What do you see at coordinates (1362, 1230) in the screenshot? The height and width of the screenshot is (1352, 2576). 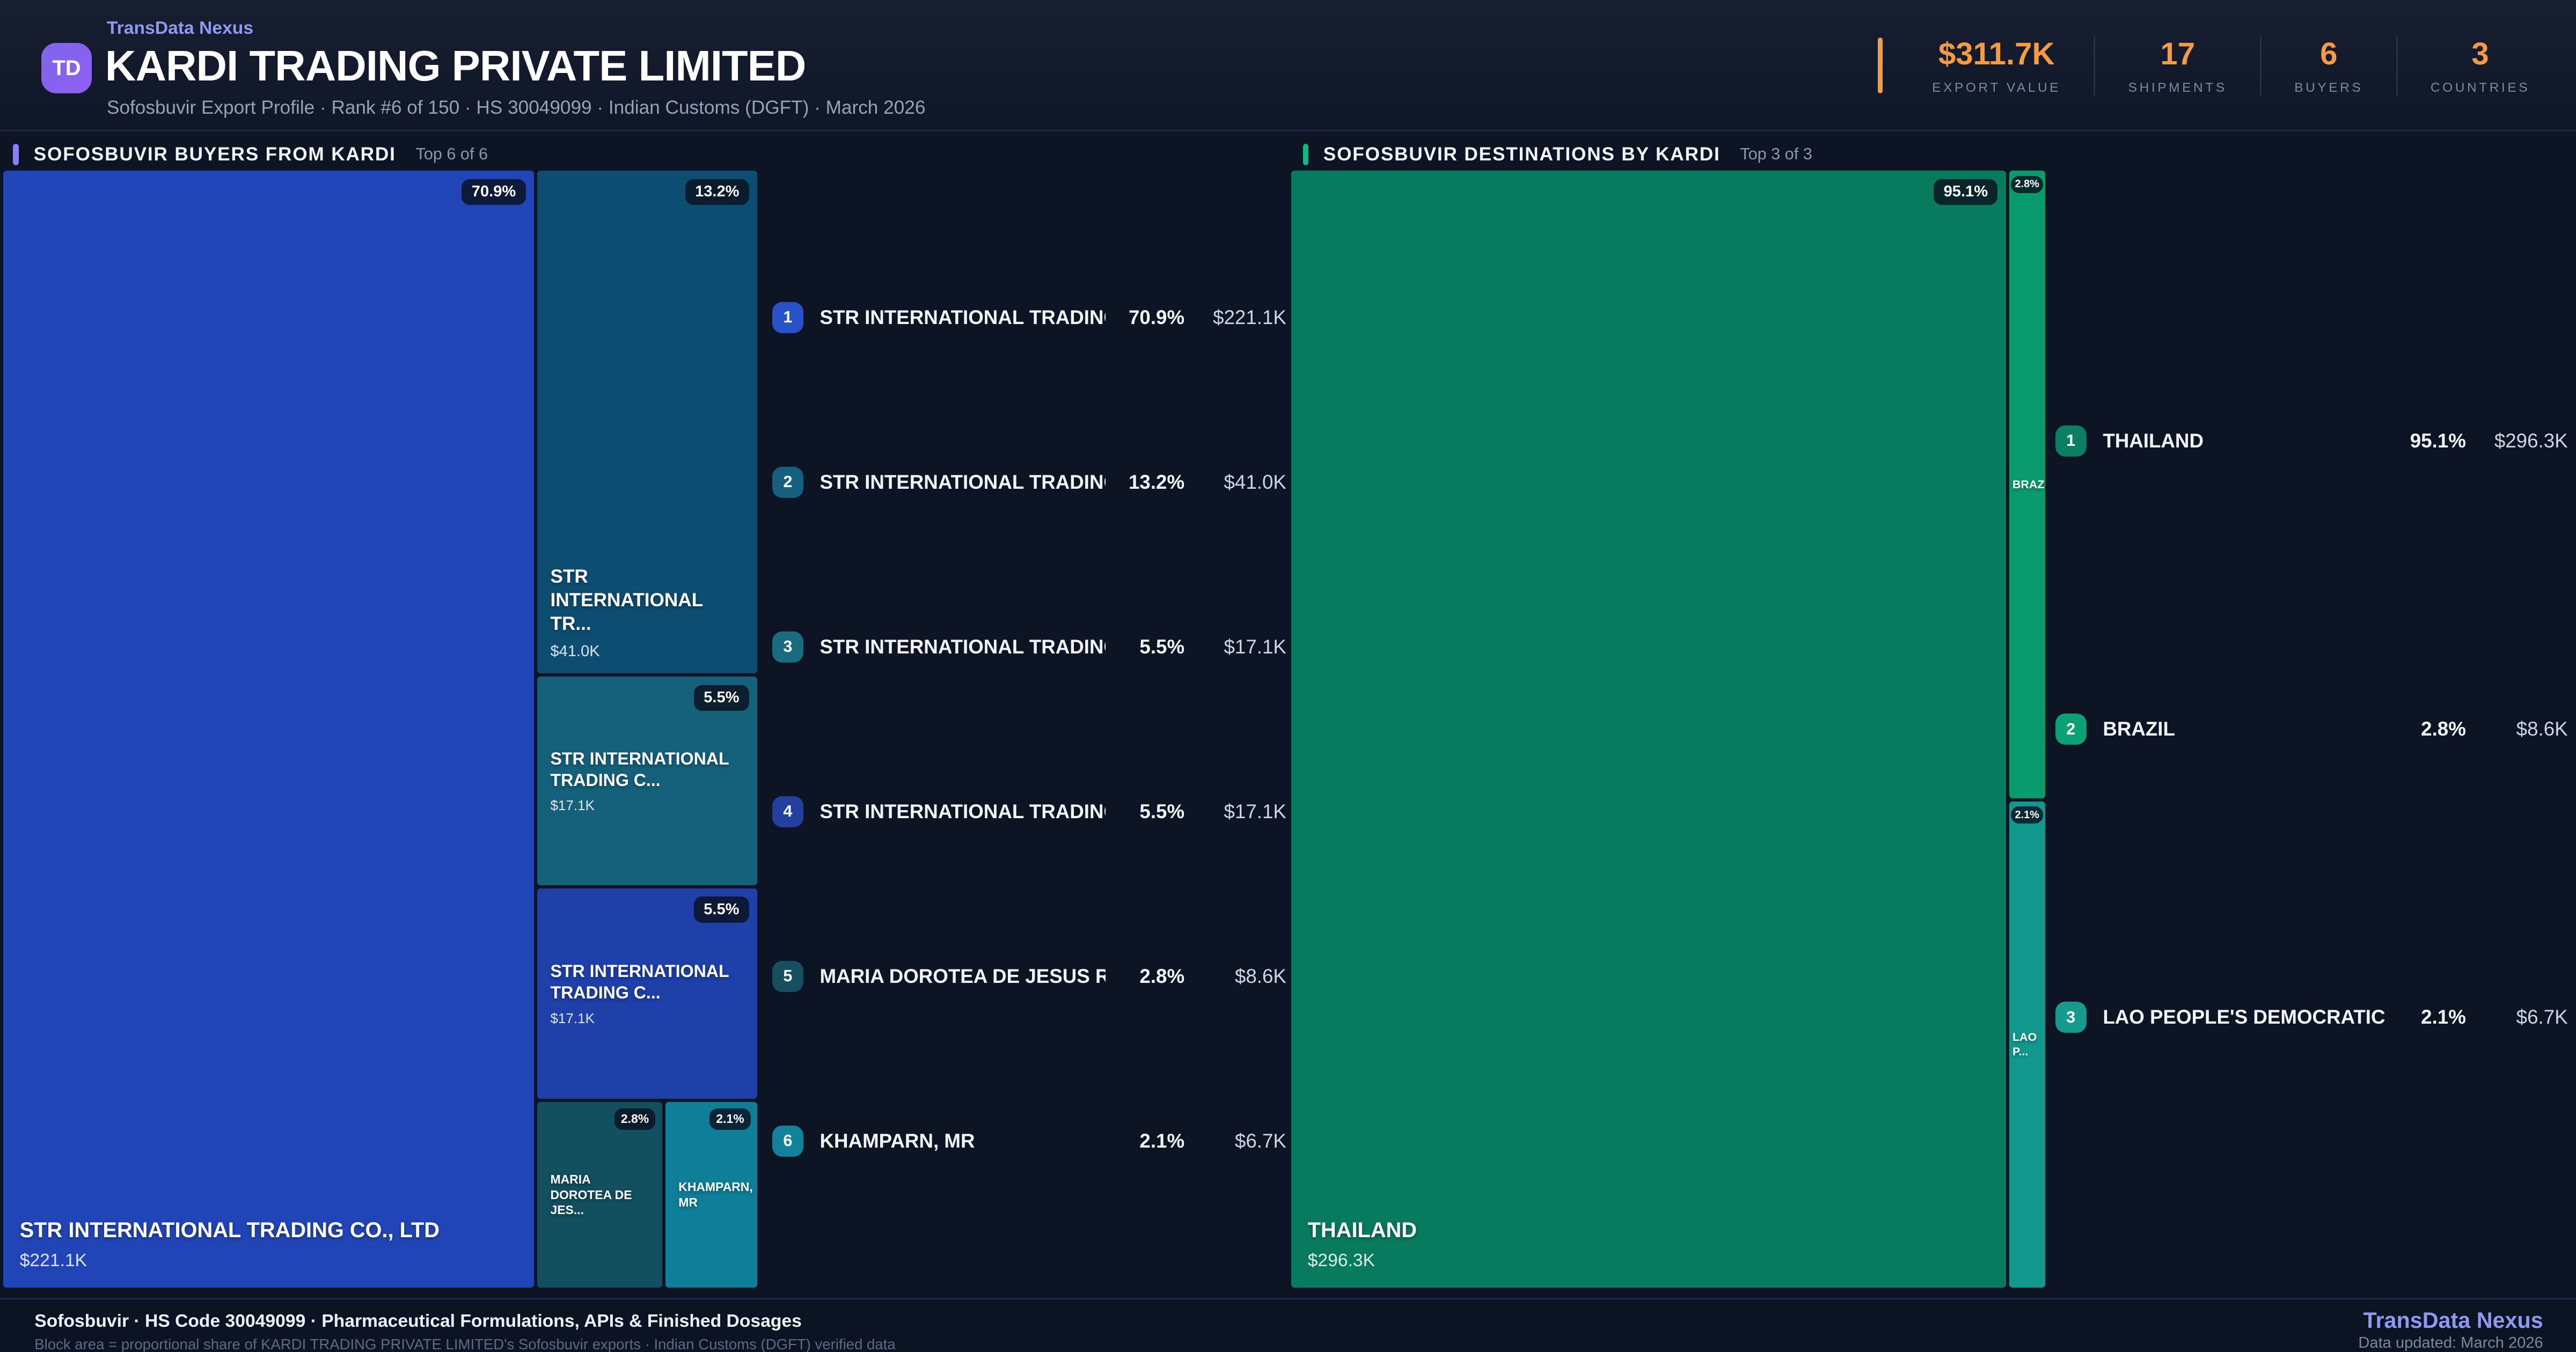 I see `block-name: THAILAND` at bounding box center [1362, 1230].